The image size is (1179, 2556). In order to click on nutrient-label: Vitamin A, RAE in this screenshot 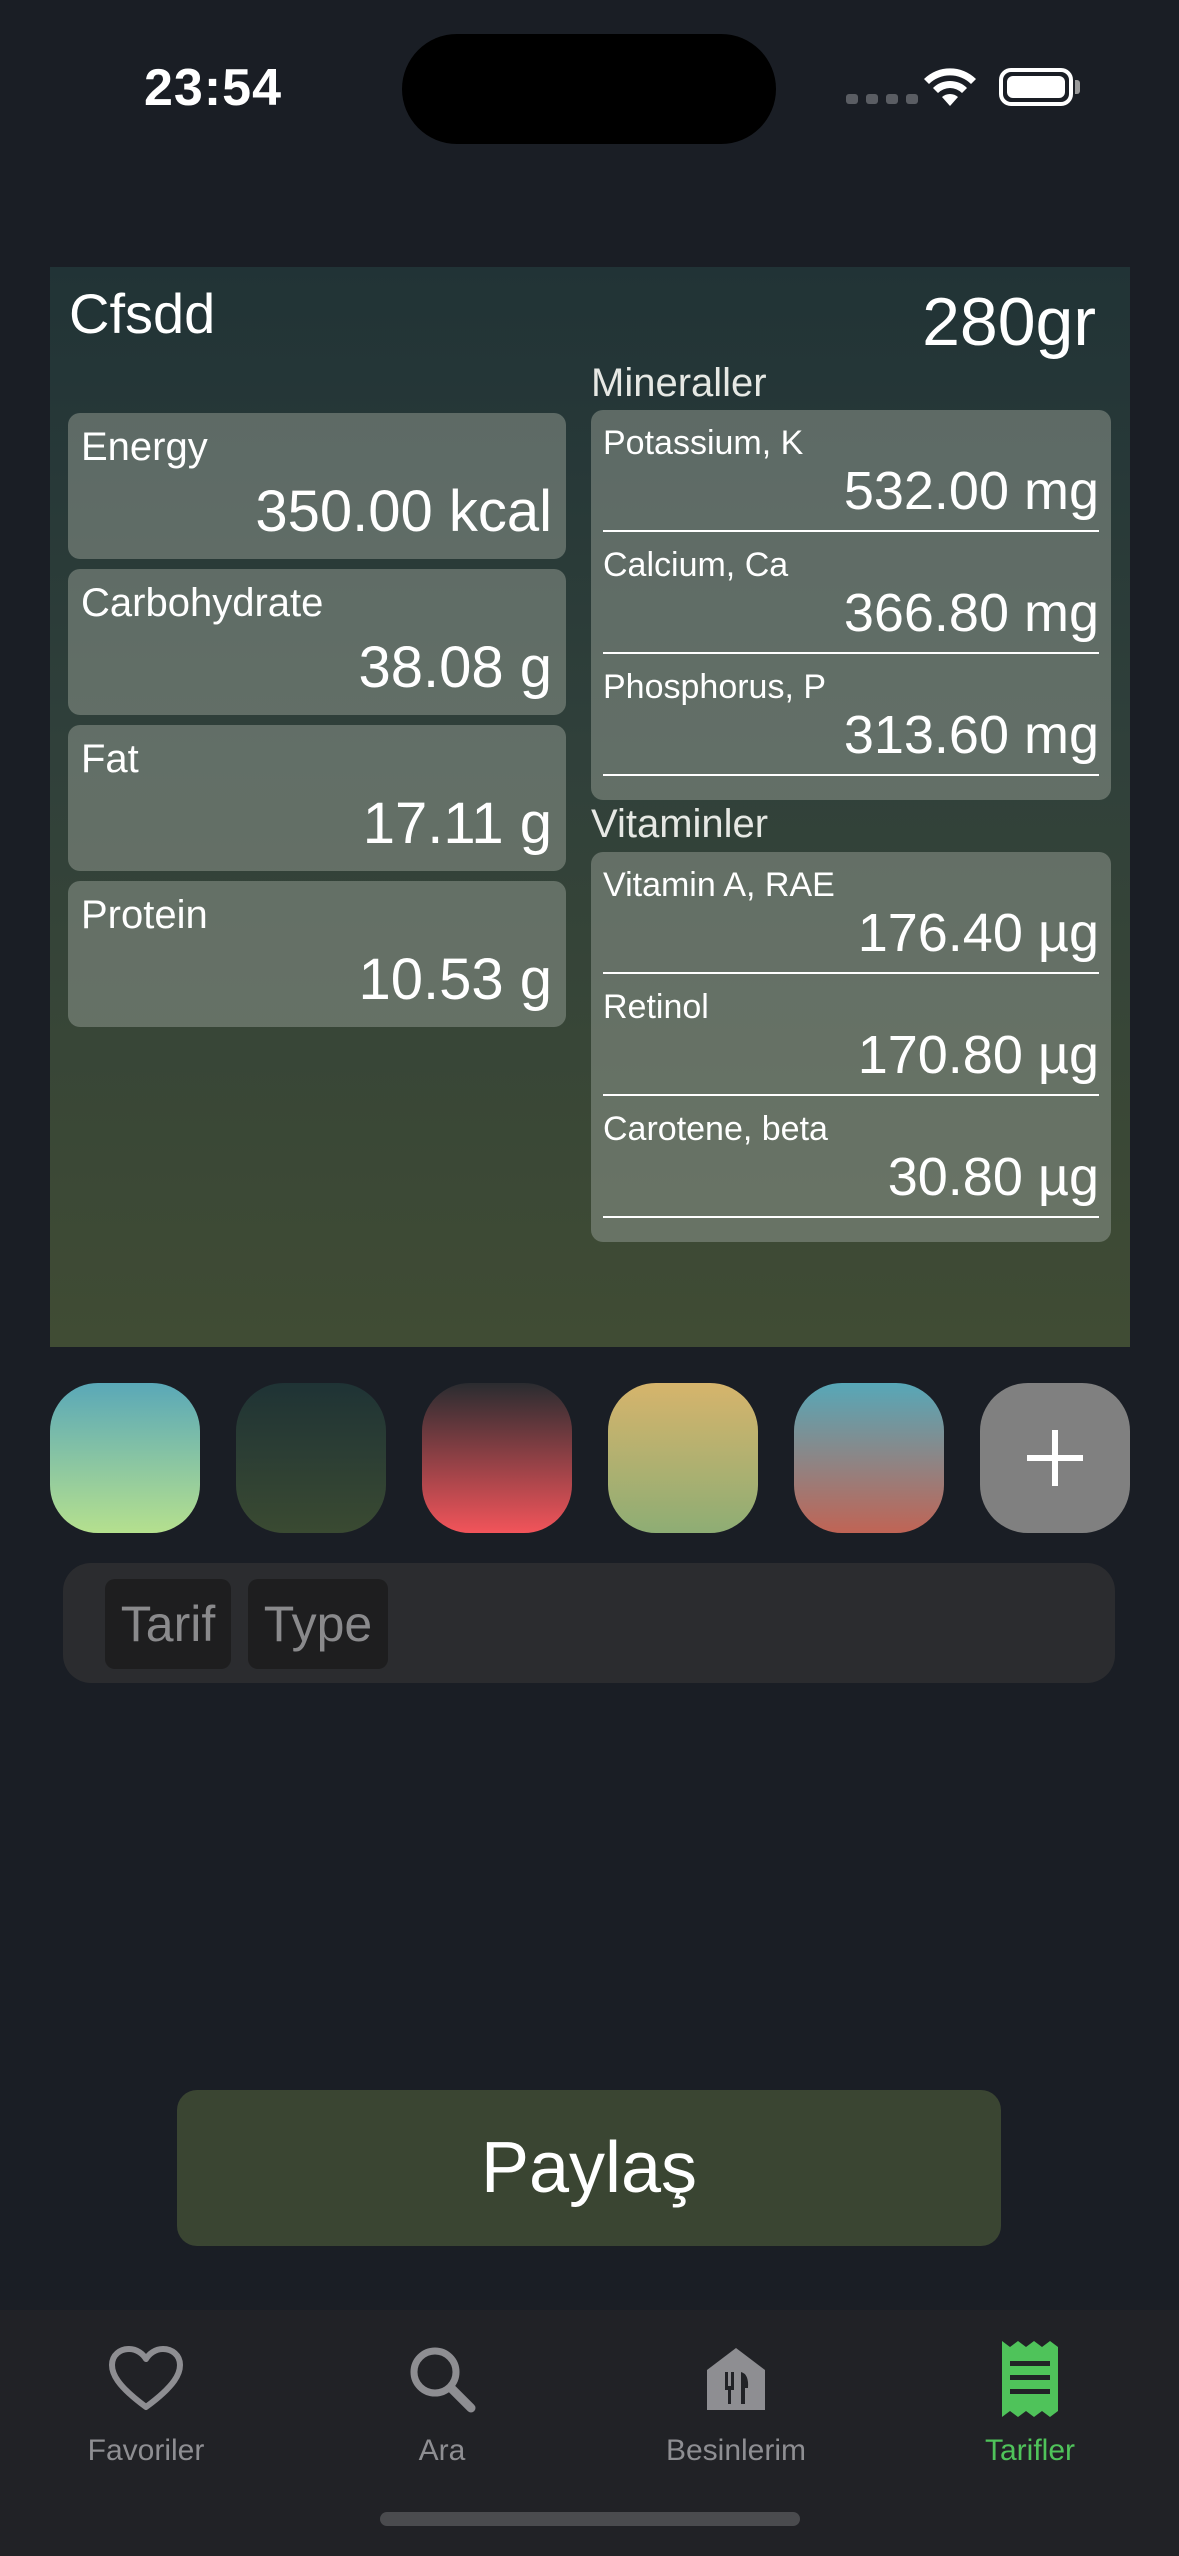, I will do `click(719, 885)`.